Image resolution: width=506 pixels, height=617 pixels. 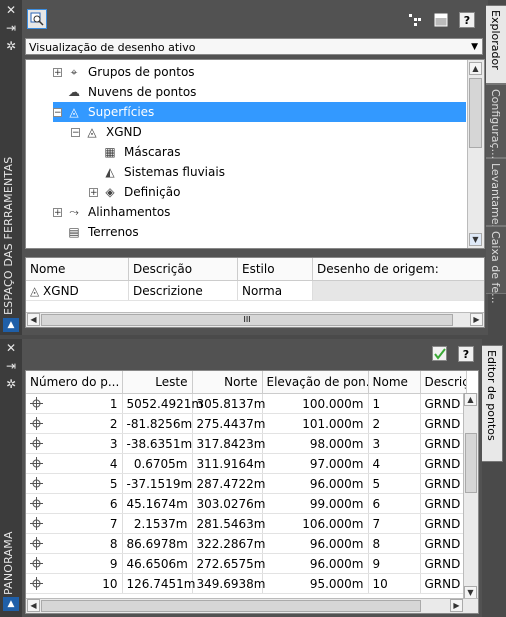 I want to click on tree-item: + ◈ Definição, so click(x=134, y=192).